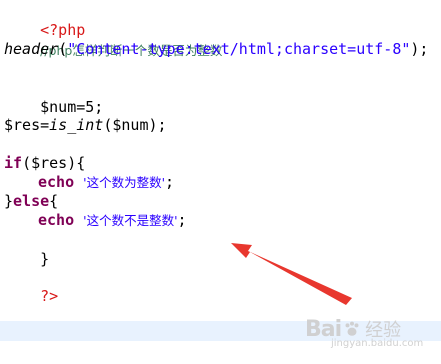 This screenshot has width=441, height=364. I want to click on red-arrow-annotation, so click(291, 274).